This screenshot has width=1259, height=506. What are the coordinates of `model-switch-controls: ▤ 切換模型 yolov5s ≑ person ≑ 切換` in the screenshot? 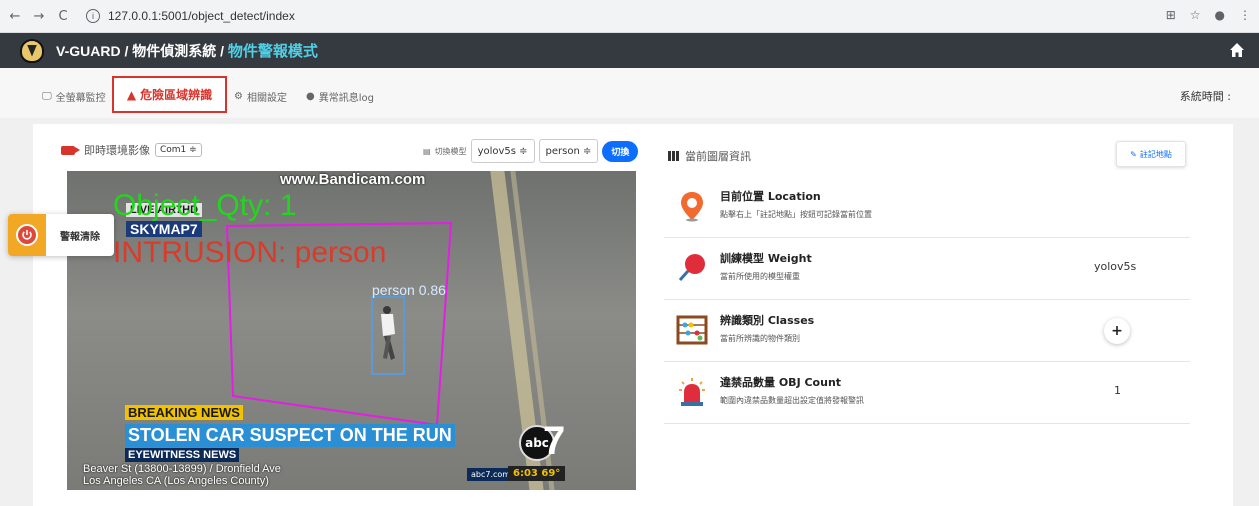 It's located at (531, 151).